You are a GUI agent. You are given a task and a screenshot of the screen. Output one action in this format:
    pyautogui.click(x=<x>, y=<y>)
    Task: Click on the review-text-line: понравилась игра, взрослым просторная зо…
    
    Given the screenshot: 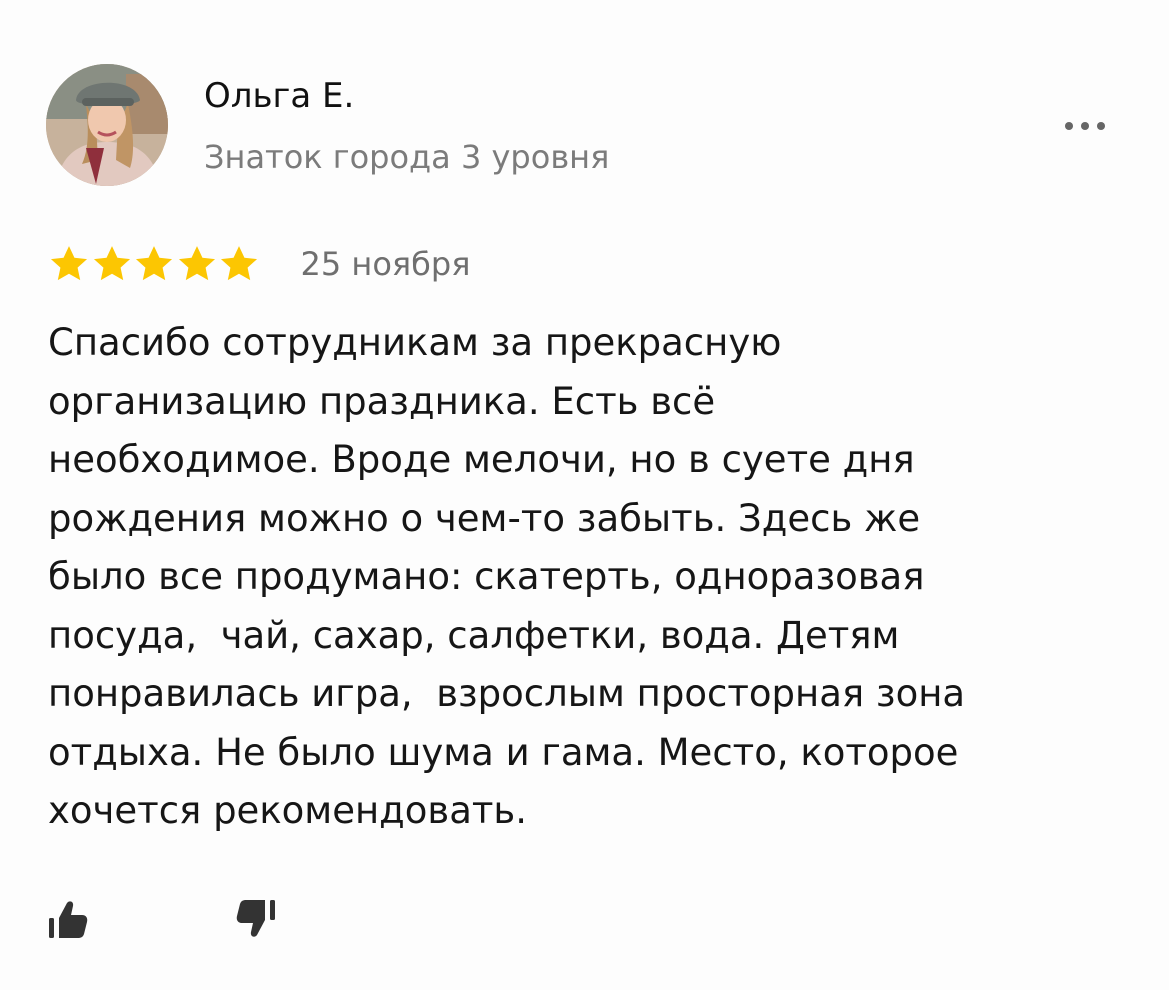 What is the action you would take?
    pyautogui.click(x=507, y=693)
    